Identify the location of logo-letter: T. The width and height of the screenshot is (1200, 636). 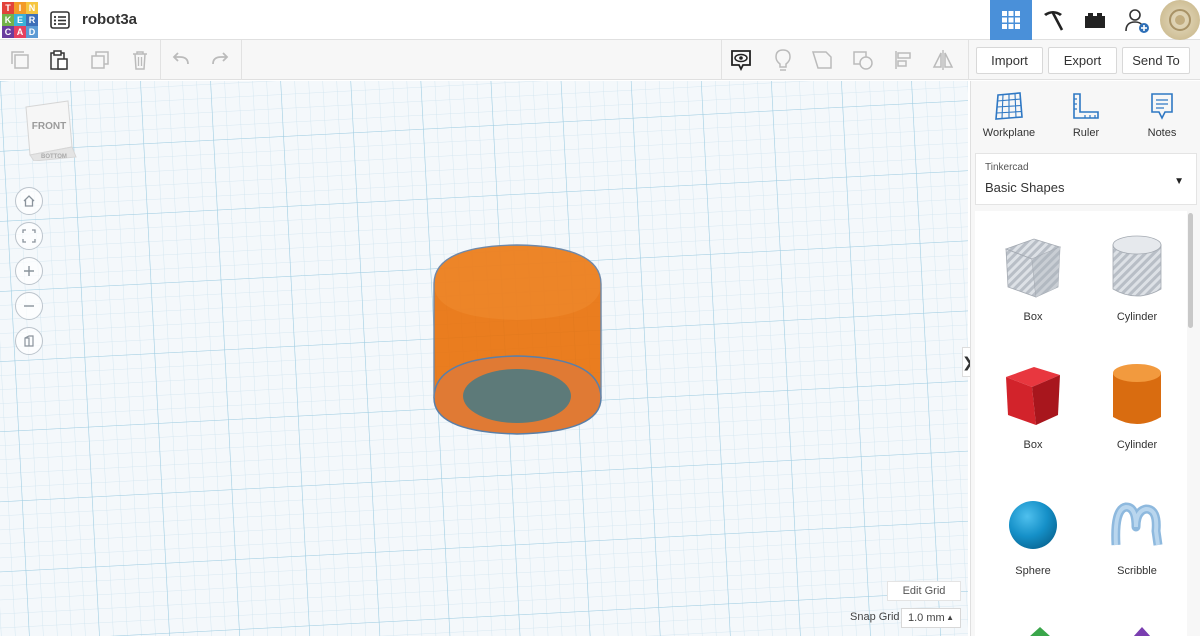
(8, 7).